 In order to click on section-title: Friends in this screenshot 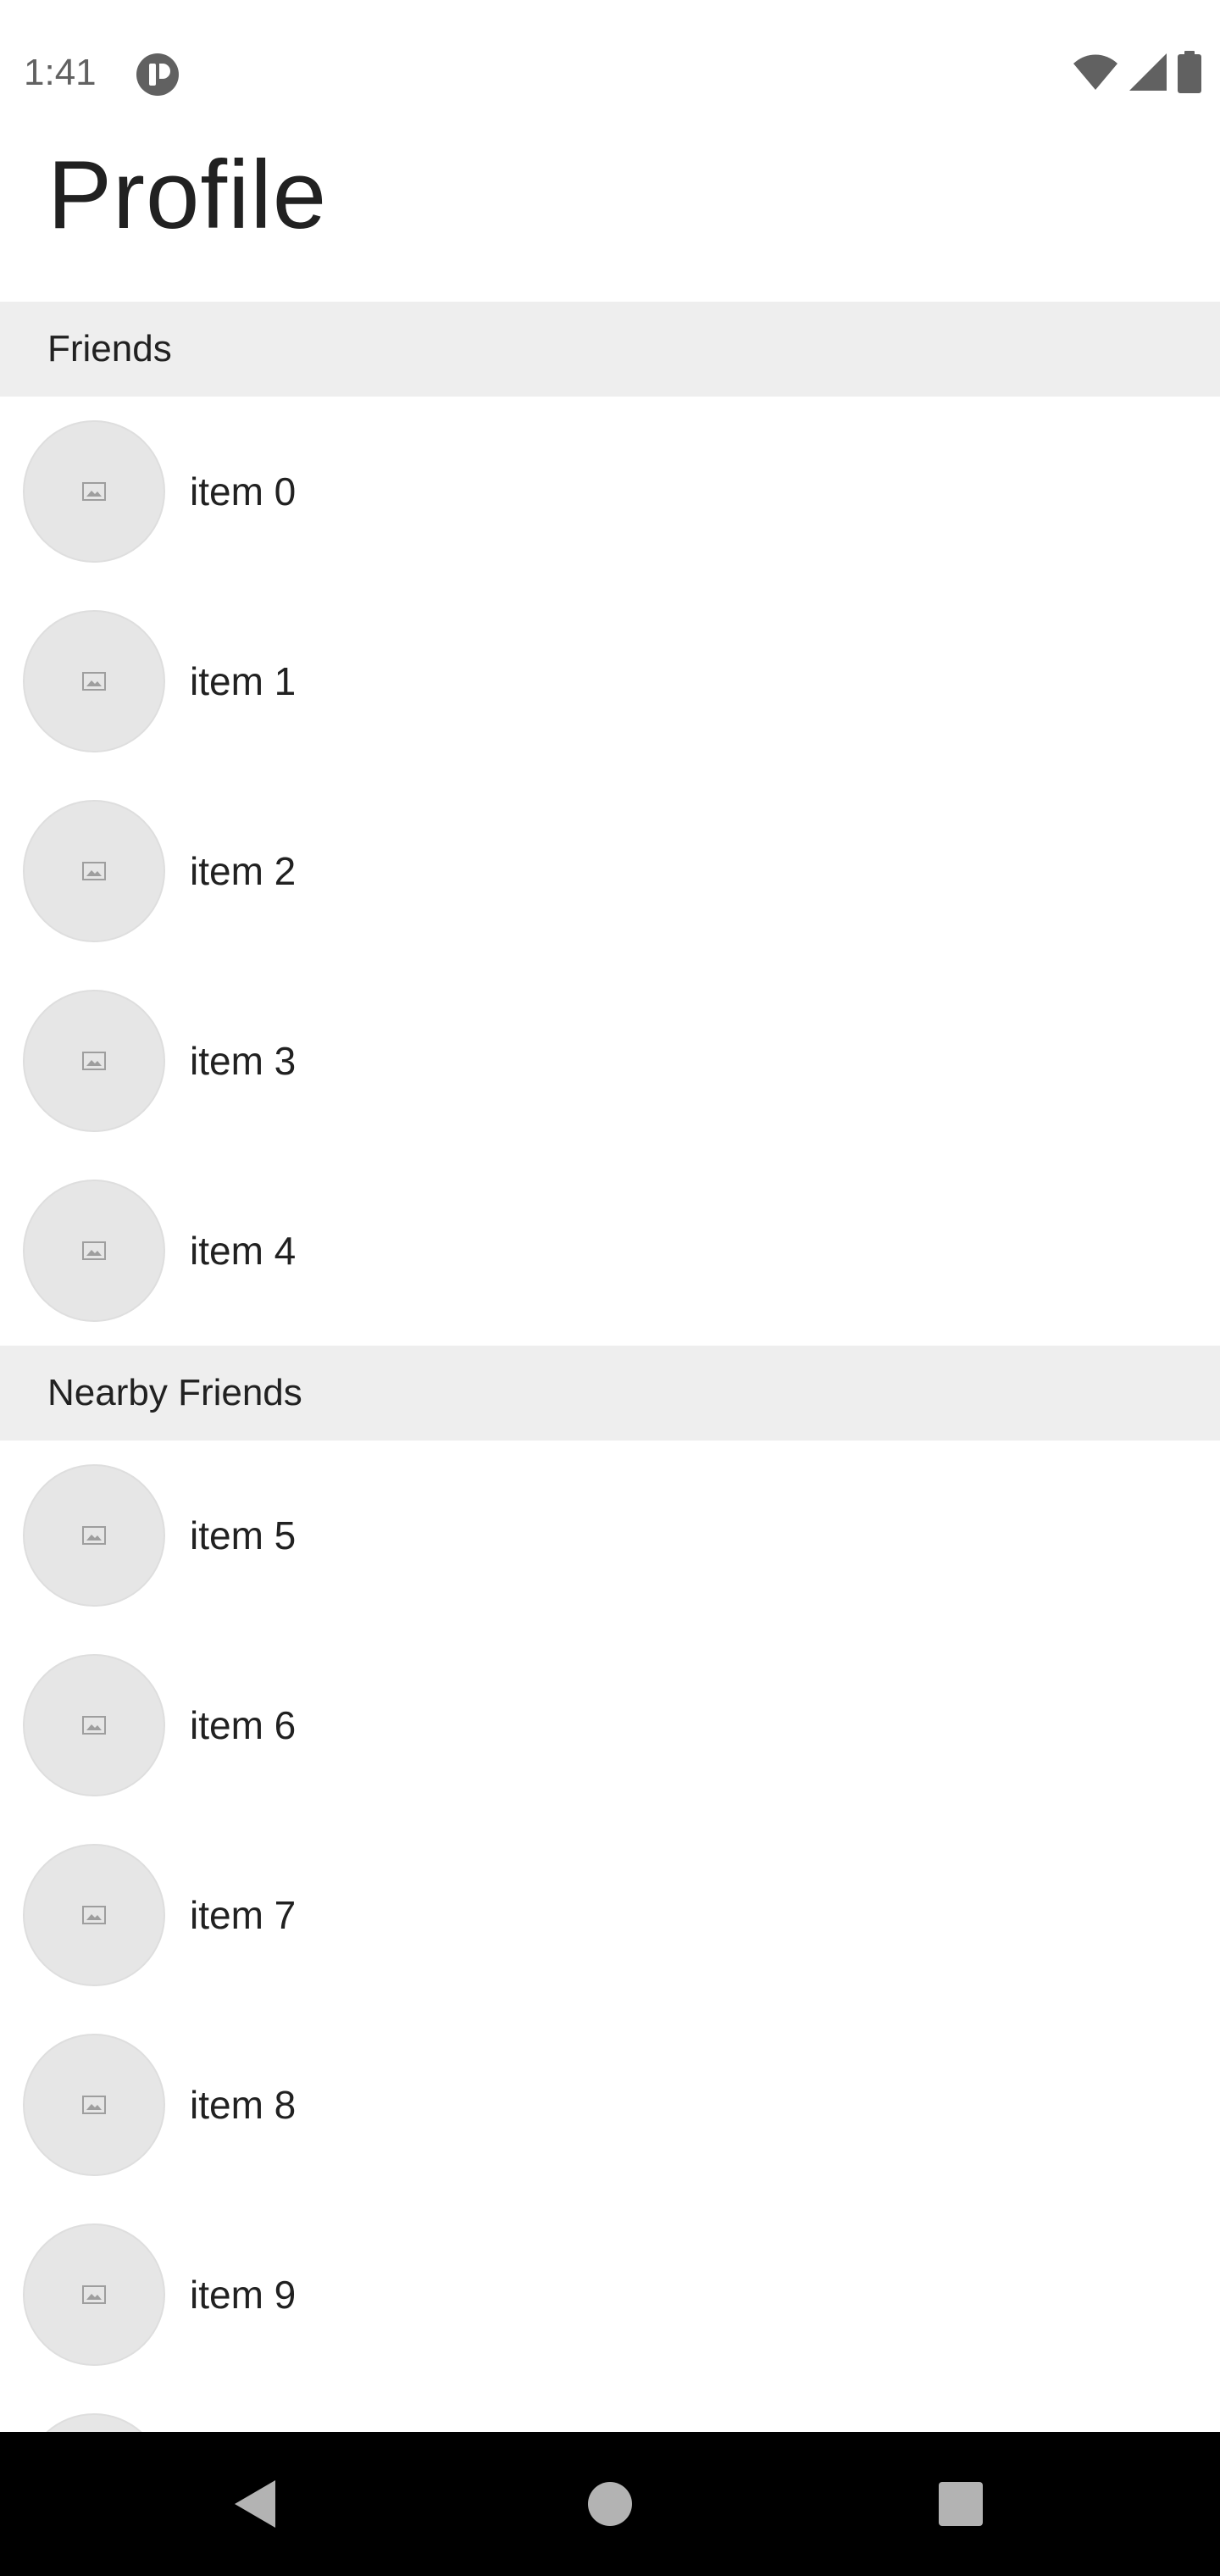, I will do `click(109, 348)`.